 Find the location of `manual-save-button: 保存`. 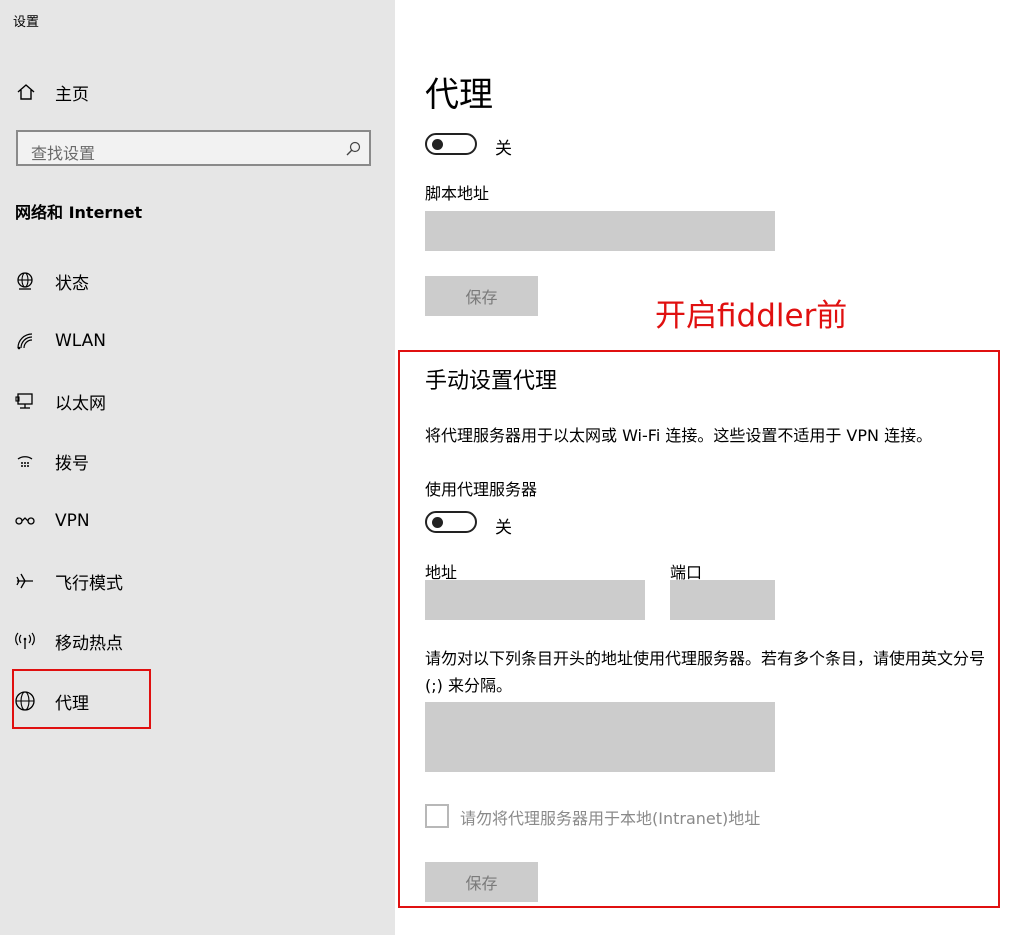

manual-save-button: 保存 is located at coordinates (481, 882).